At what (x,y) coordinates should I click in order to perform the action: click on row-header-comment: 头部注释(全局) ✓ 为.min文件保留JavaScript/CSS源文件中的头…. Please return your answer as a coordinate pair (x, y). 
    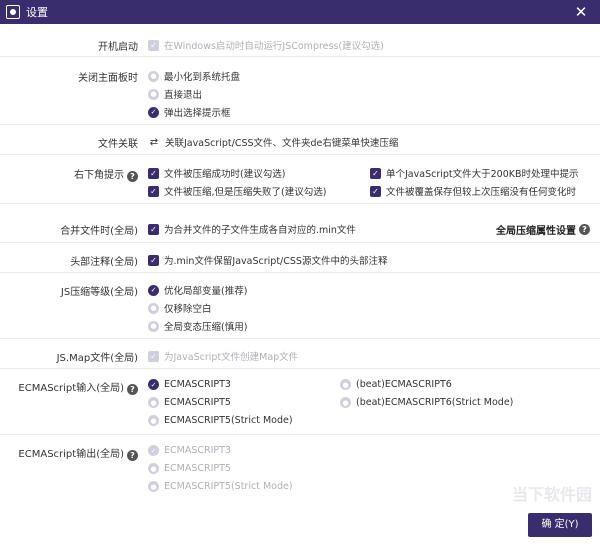
    Looking at the image, I should click on (300, 258).